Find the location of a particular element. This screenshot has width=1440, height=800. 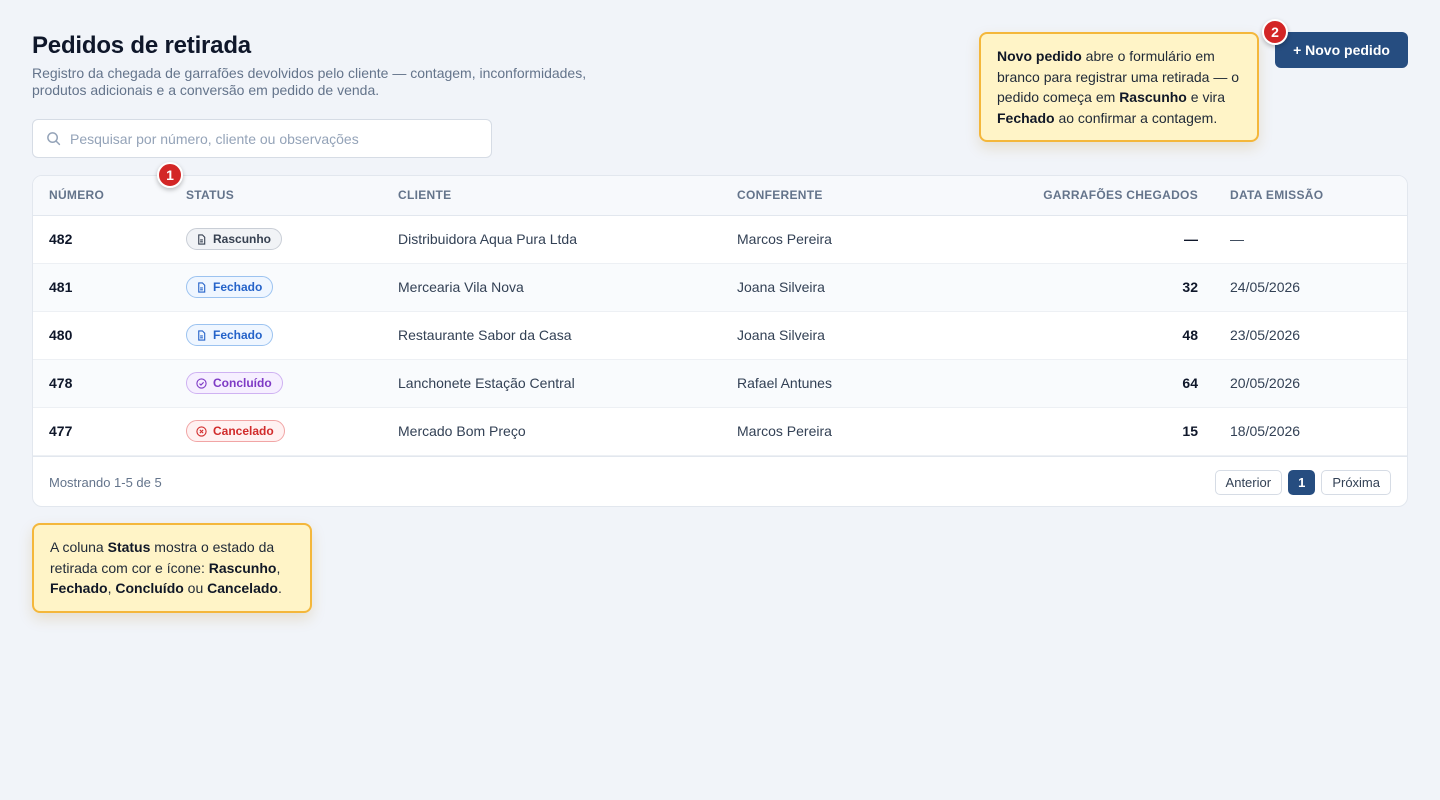

checker-name: Rafael Antunes is located at coordinates (784, 383).